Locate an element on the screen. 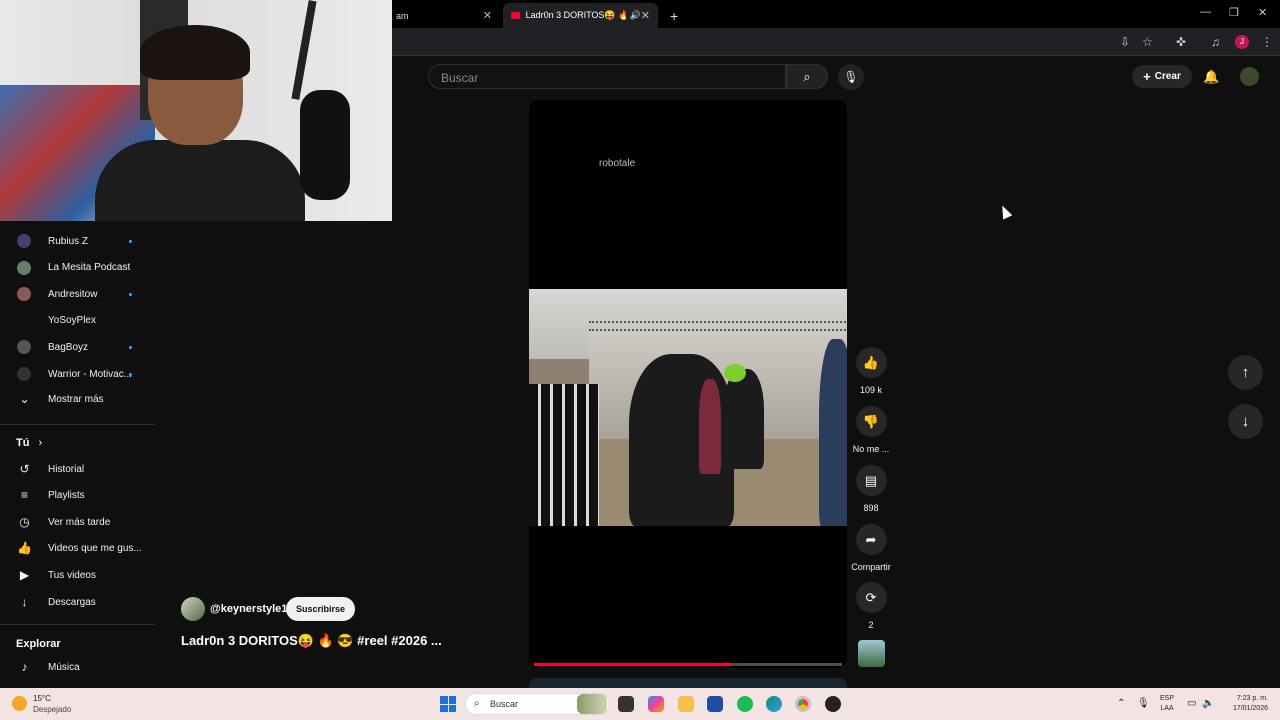 The width and height of the screenshot is (1280, 720). windows-start-icon is located at coordinates (448, 704).